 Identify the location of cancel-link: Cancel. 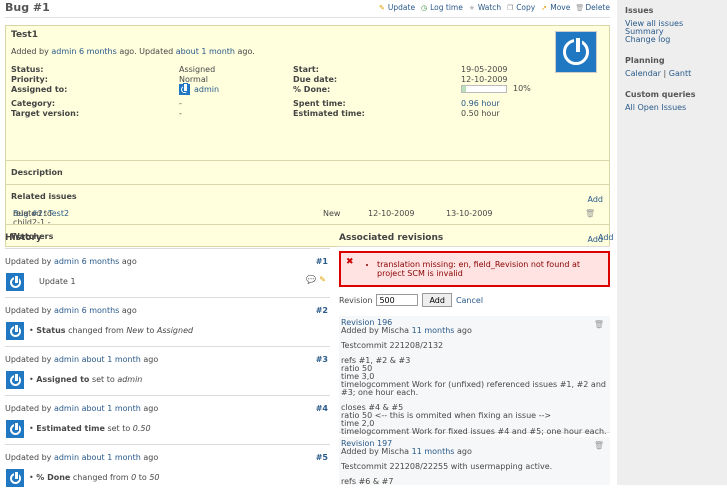
(469, 300).